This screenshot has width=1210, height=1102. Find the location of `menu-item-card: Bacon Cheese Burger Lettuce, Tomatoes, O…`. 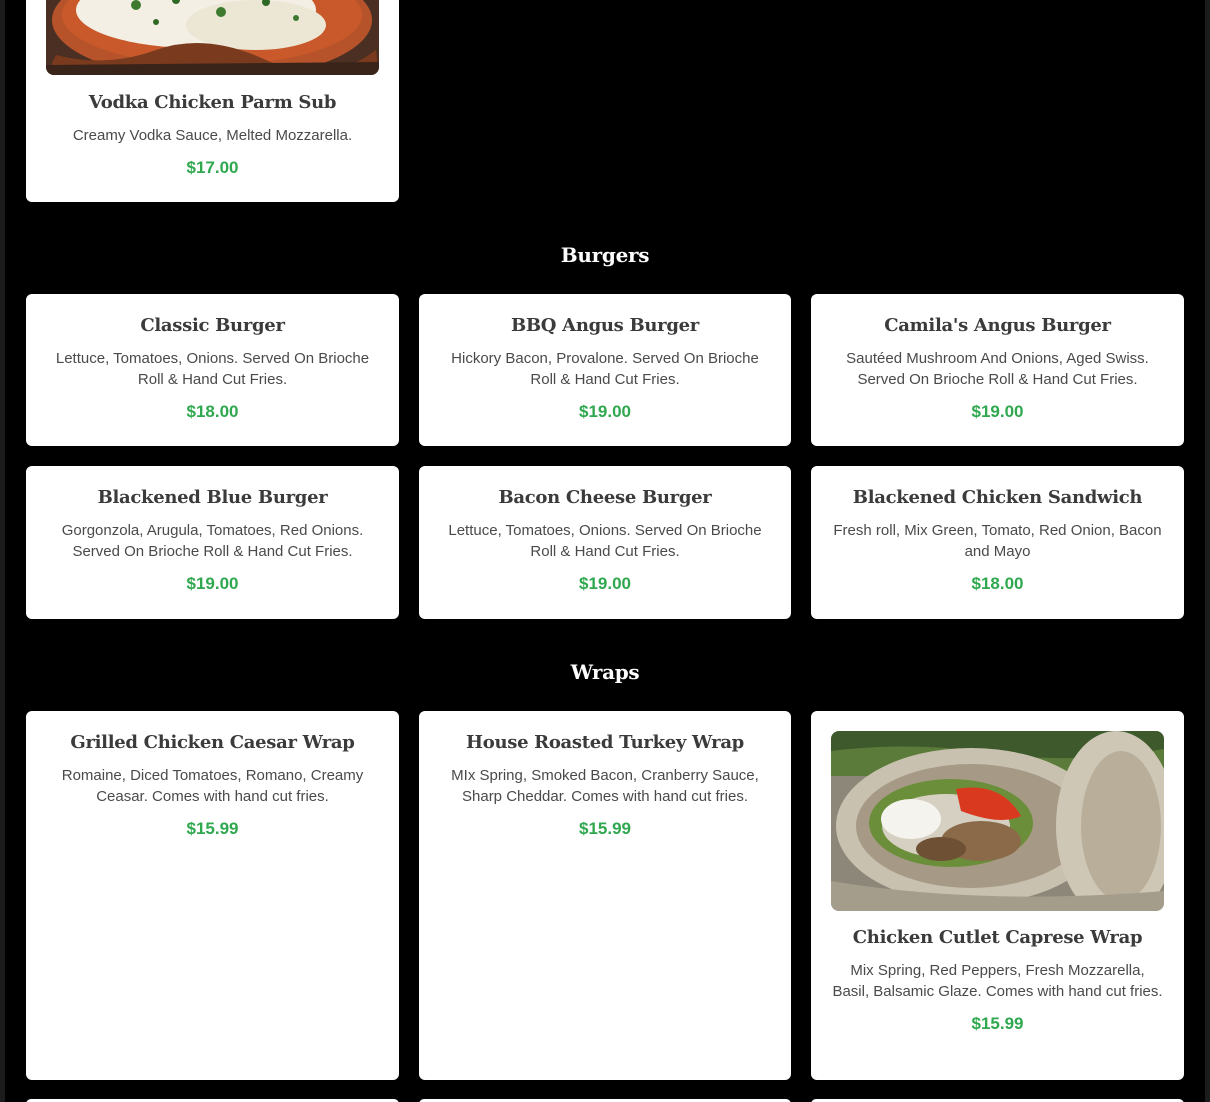

menu-item-card: Bacon Cheese Burger Lettuce, Tomatoes, O… is located at coordinates (605, 542).